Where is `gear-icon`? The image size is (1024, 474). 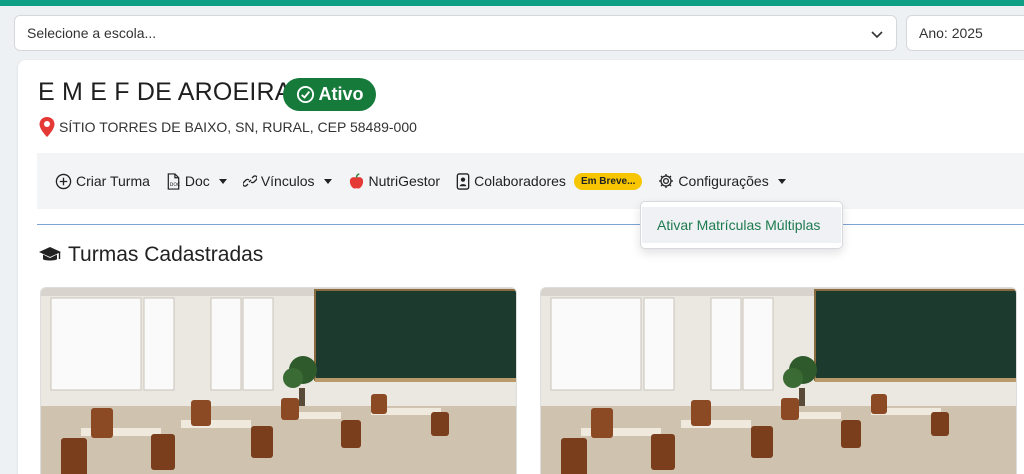 gear-icon is located at coordinates (666, 181).